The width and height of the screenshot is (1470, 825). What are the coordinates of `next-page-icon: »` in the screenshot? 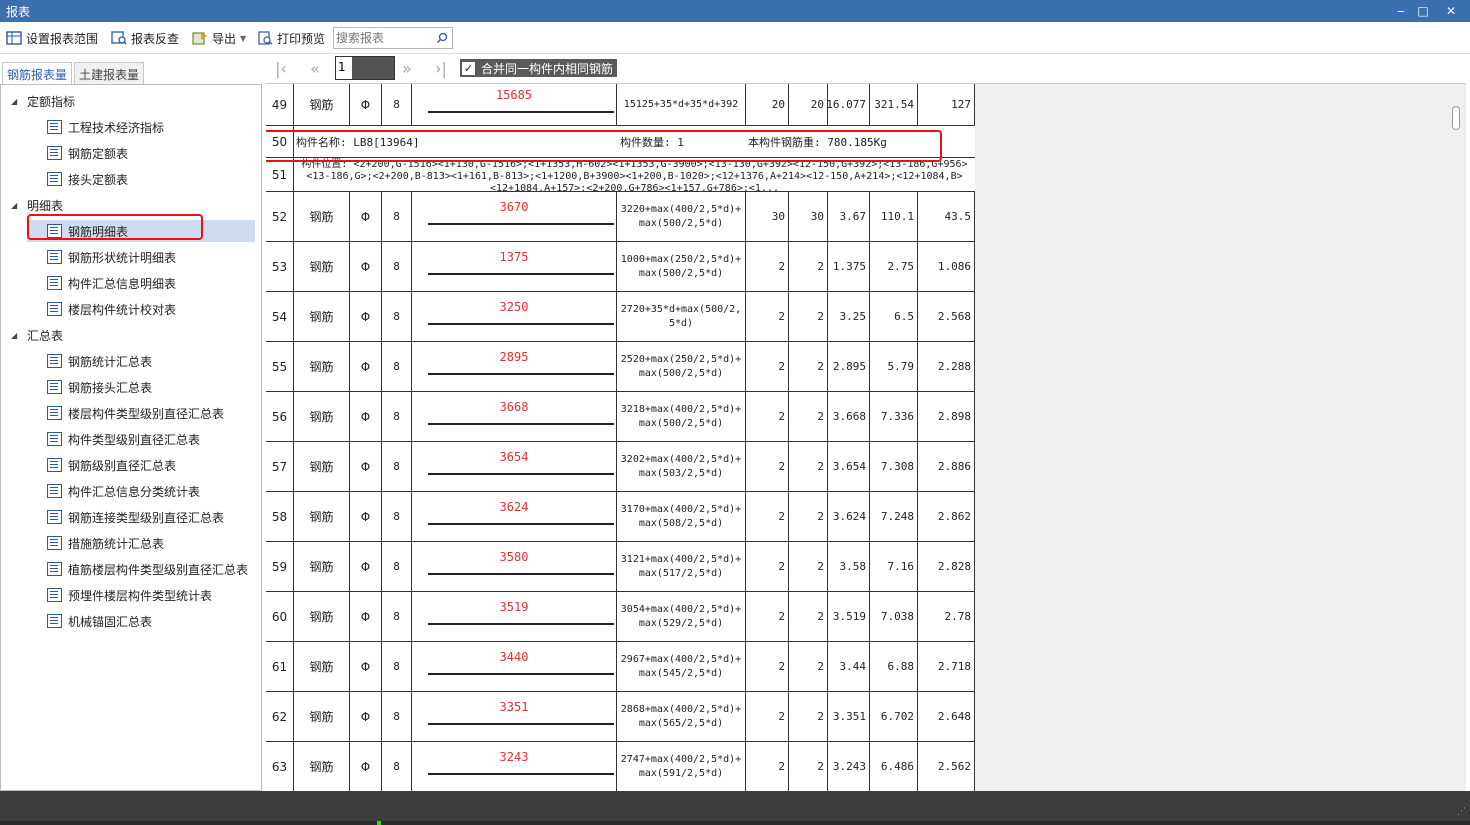 It's located at (407, 69).